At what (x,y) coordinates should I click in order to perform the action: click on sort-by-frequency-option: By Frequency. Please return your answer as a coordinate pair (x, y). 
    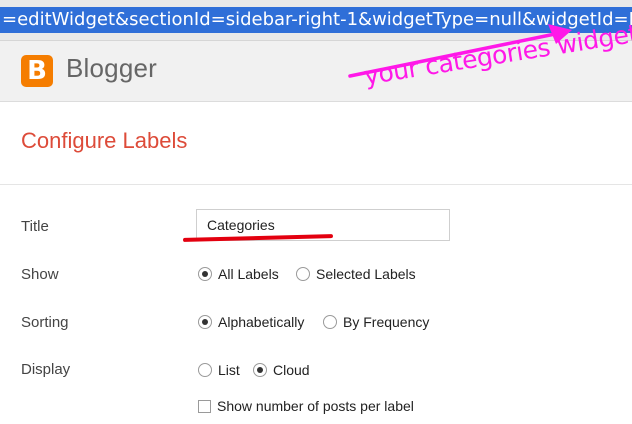
    Looking at the image, I should click on (376, 322).